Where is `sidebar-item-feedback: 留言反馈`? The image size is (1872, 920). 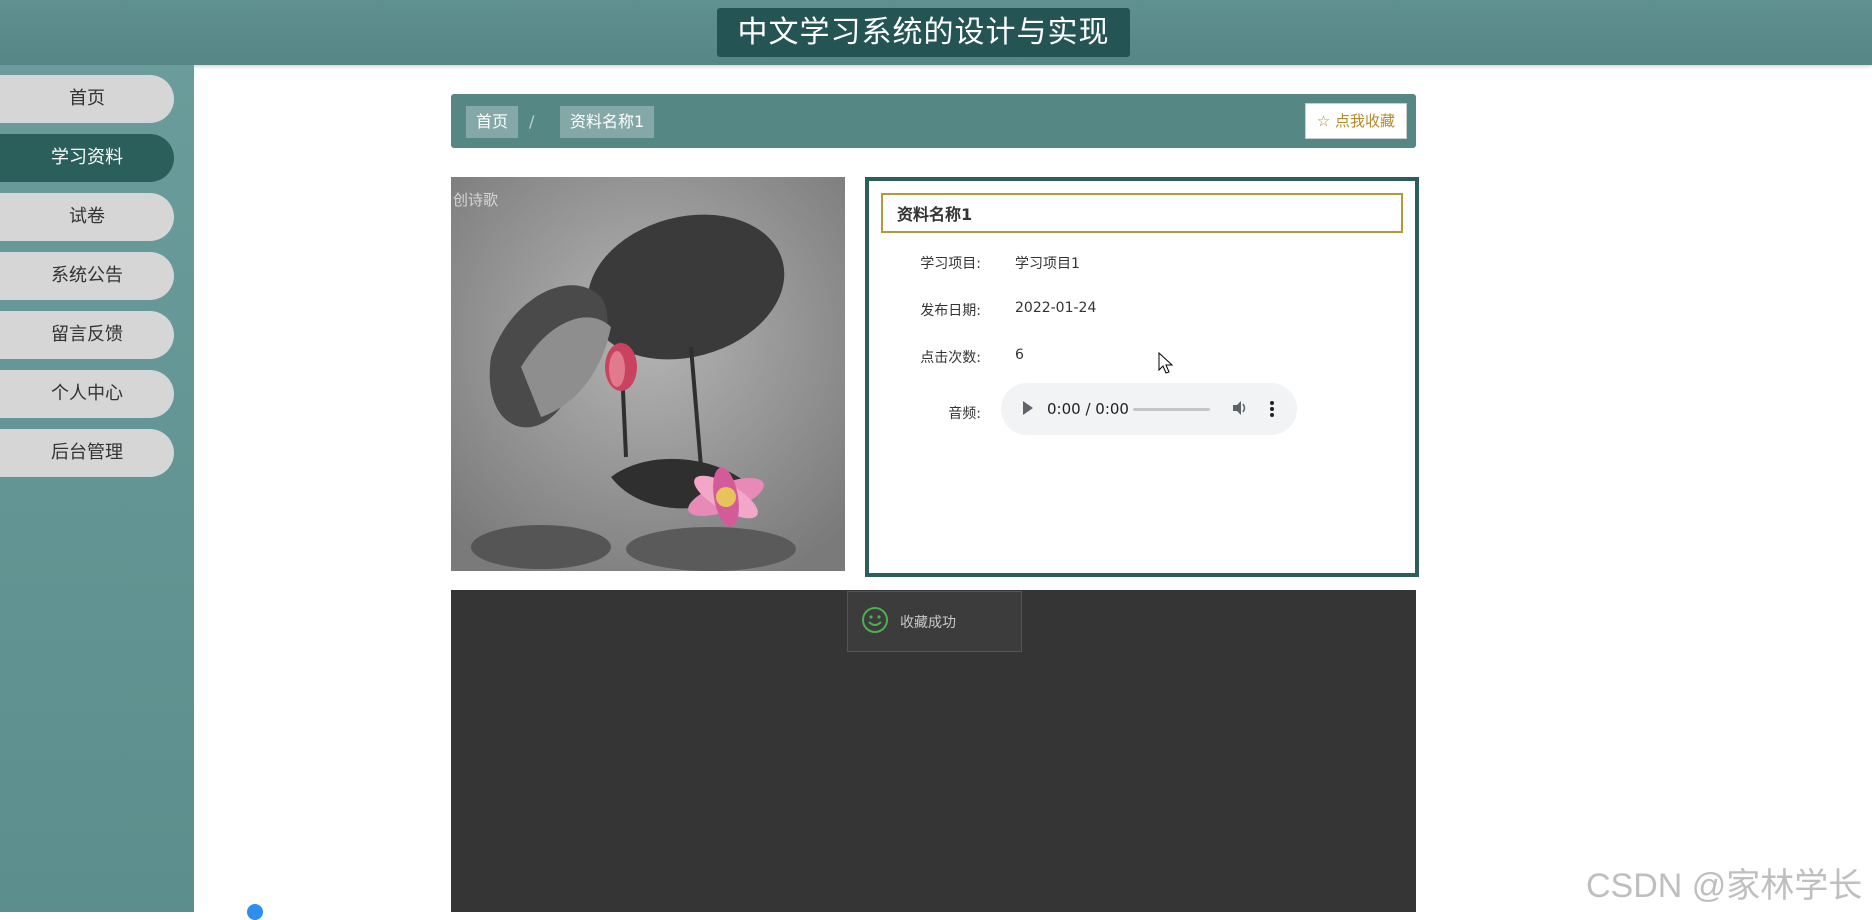
sidebar-item-feedback: 留言反馈 is located at coordinates (87, 335).